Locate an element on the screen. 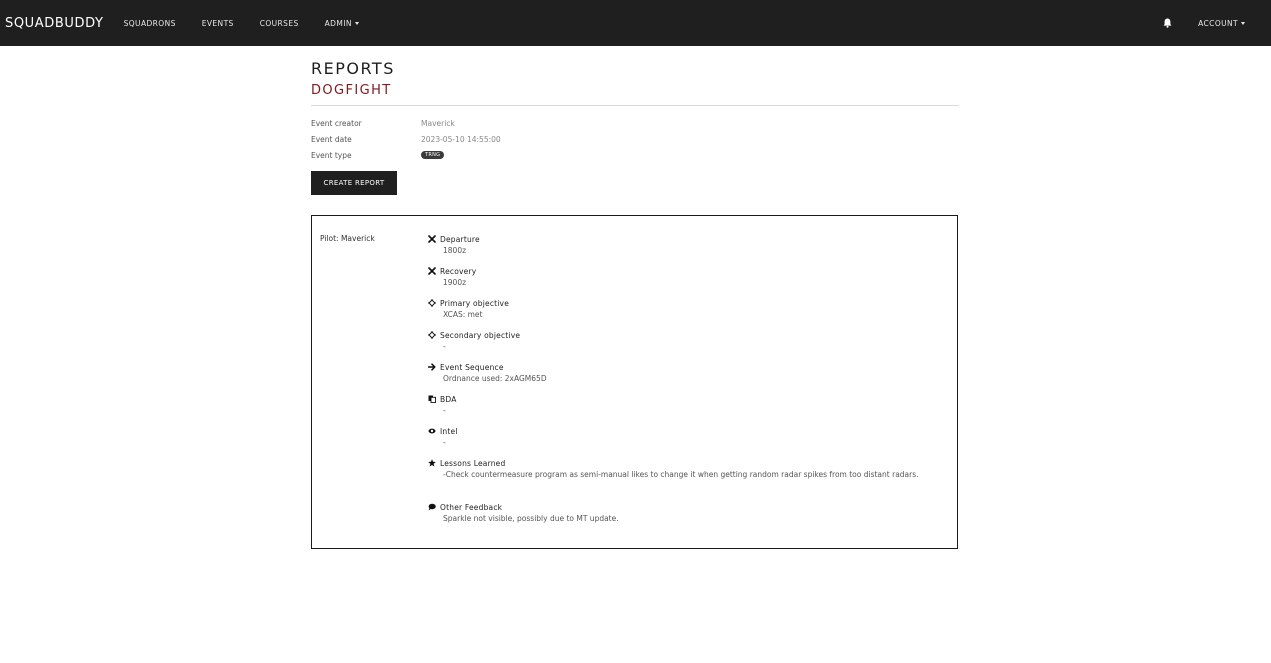 The width and height of the screenshot is (1271, 663). field-intel: Intel - is located at coordinates (688, 441).